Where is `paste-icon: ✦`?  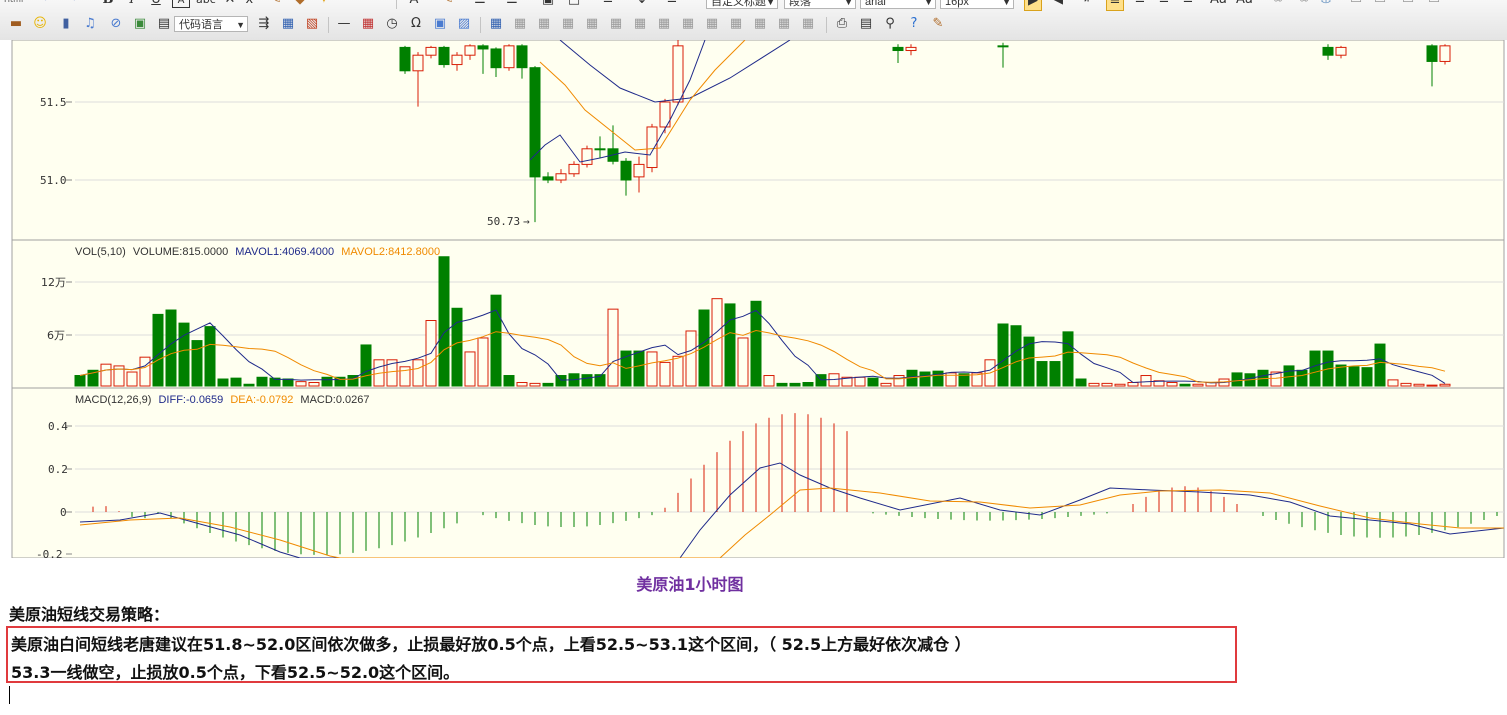
paste-icon: ✦ is located at coordinates (324, 4).